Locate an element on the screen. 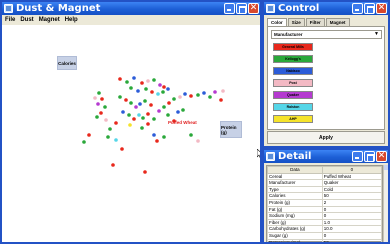 The image size is (390, 244). main-title-bar: Dust & Magnet ✕ is located at coordinates (131, 8).